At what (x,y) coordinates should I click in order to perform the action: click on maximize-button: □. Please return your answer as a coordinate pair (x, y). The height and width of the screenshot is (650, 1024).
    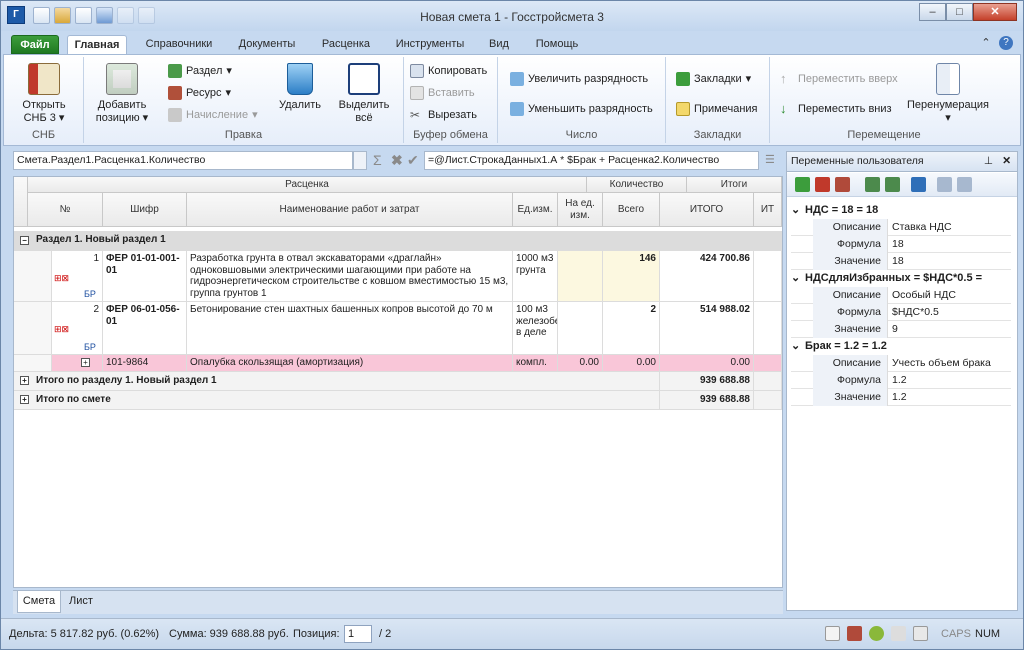
    Looking at the image, I should click on (959, 12).